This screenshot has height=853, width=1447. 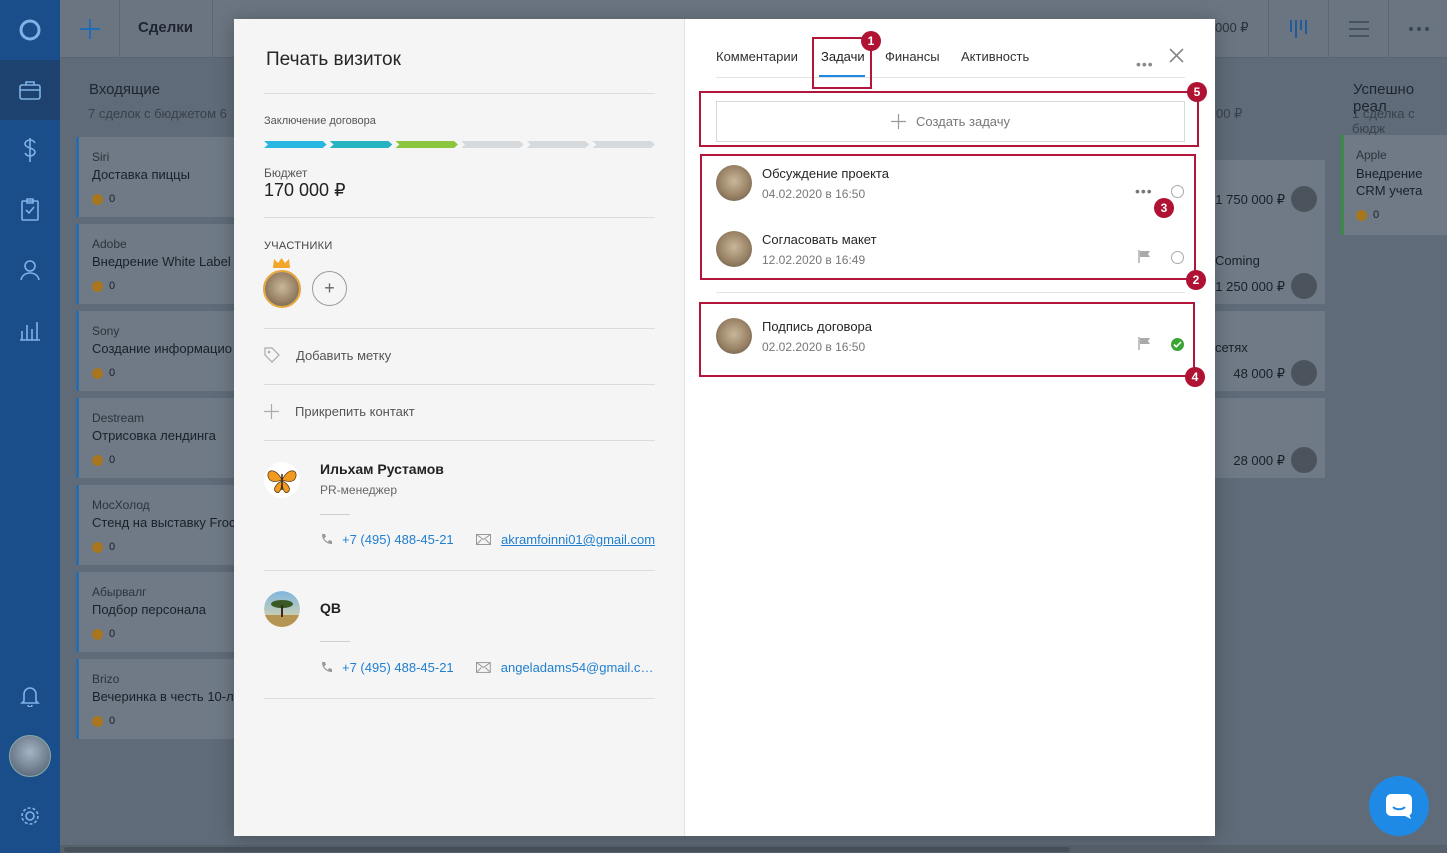 I want to click on card-name: Внедрение CRM учета, so click(x=1389, y=182).